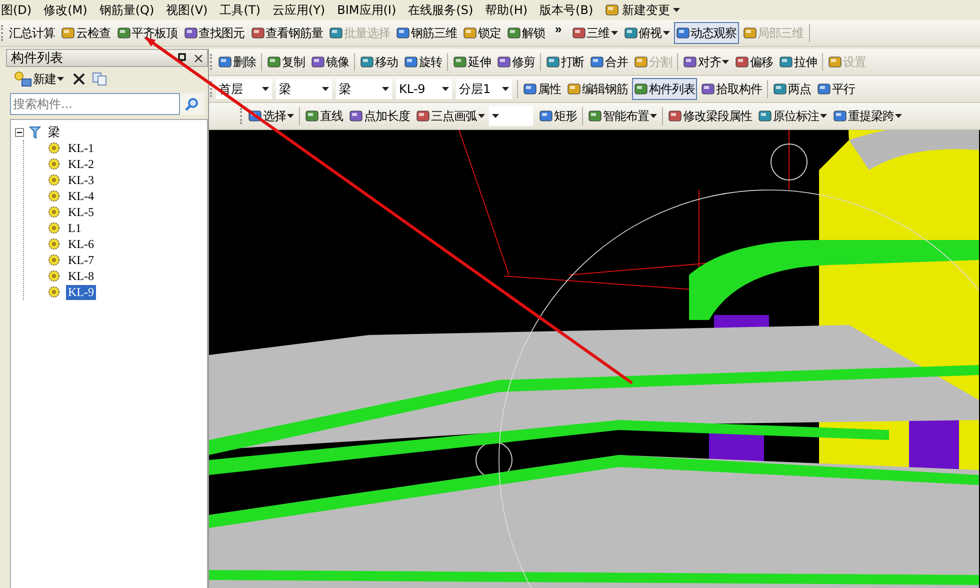 The image size is (980, 588). What do you see at coordinates (81, 212) in the screenshot?
I see `tree-item: KL-5` at bounding box center [81, 212].